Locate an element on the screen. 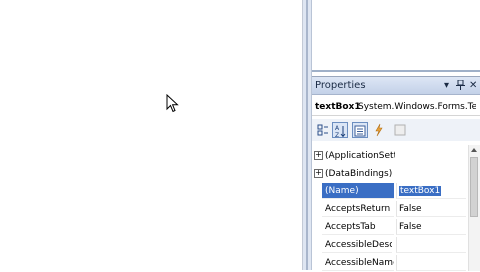 The height and width of the screenshot is (272, 480). property-row-name: (Name) textBox1 is located at coordinates (389, 191).